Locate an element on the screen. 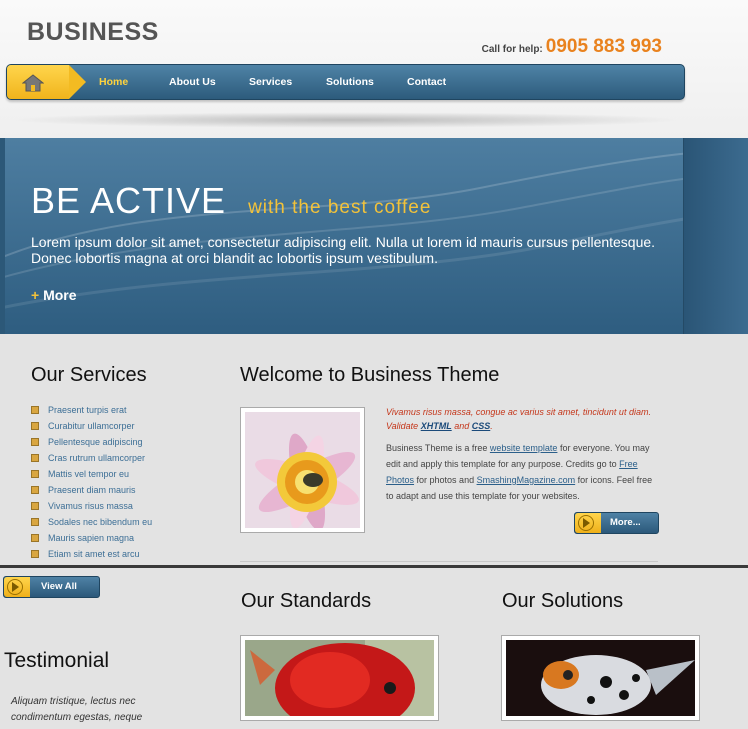 Image resolution: width=748 pixels, height=729 pixels. service-label: Mattis vel tempor eu is located at coordinates (89, 474).